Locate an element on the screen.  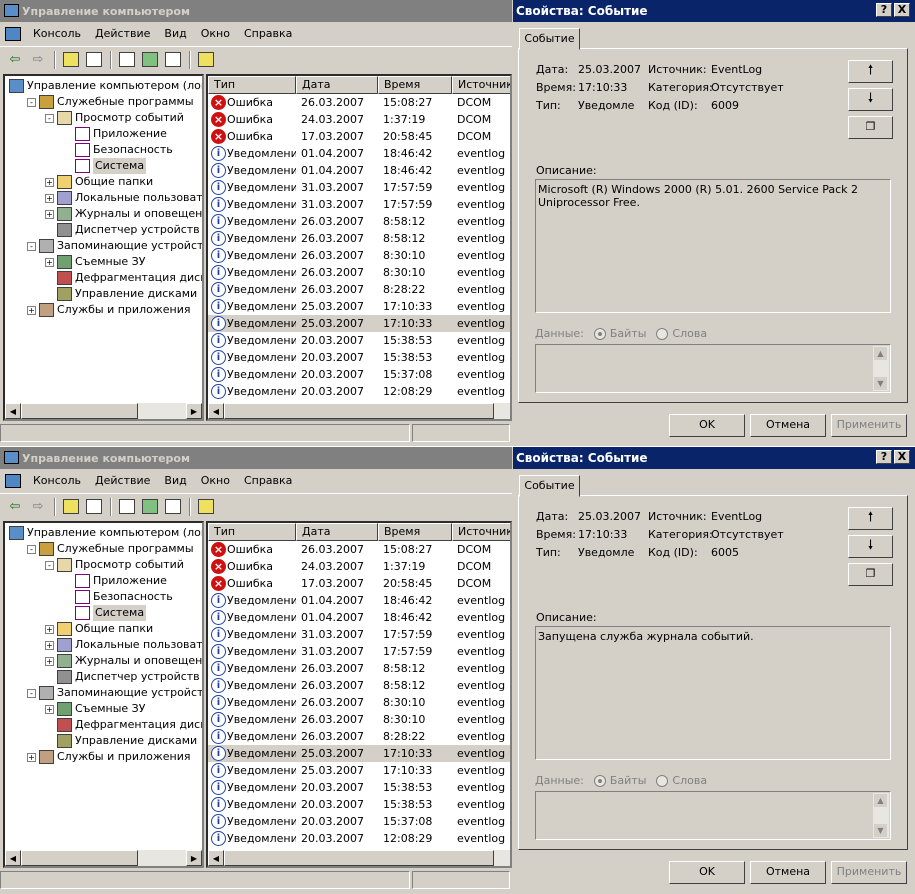
show-hide-tree-icon is located at coordinates (94, 60).